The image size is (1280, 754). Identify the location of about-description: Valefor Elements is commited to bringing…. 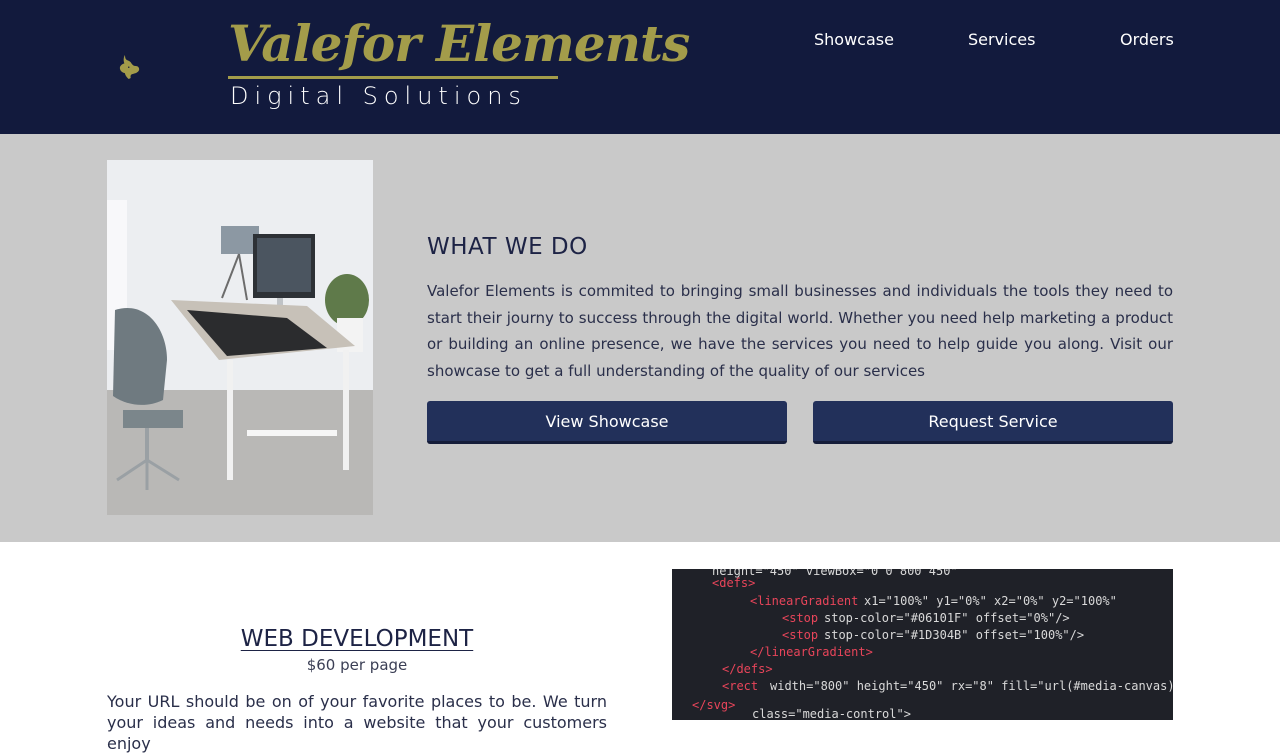
(800, 331).